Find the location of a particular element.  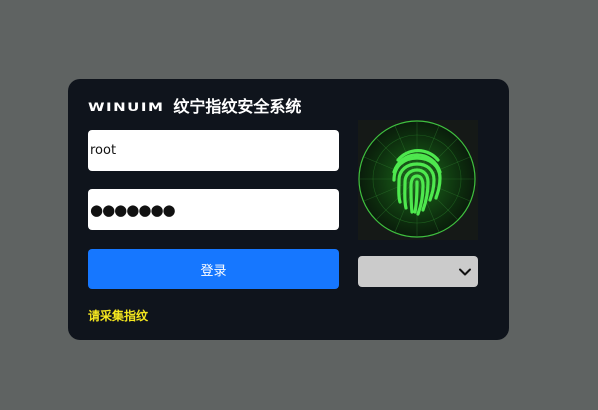

login-button: 登录 is located at coordinates (213, 269).